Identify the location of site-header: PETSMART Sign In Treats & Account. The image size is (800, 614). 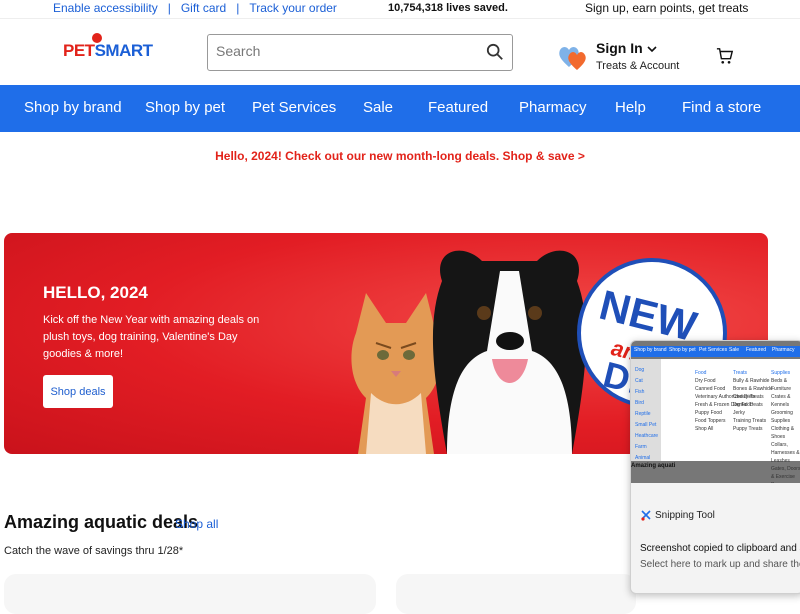
(400, 52).